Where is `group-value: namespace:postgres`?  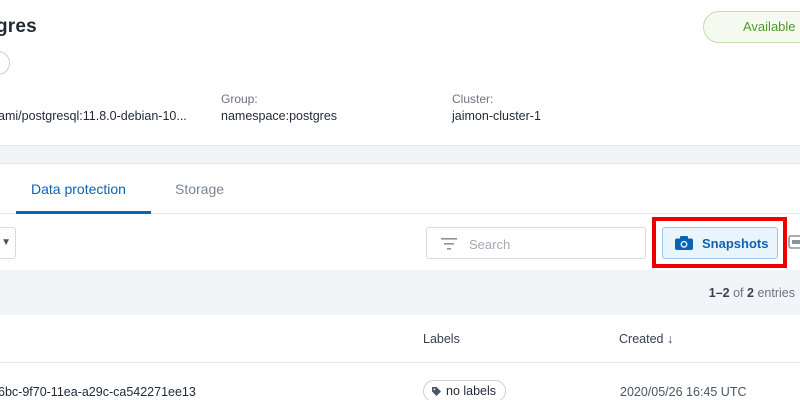
group-value: namespace:postgres is located at coordinates (279, 116).